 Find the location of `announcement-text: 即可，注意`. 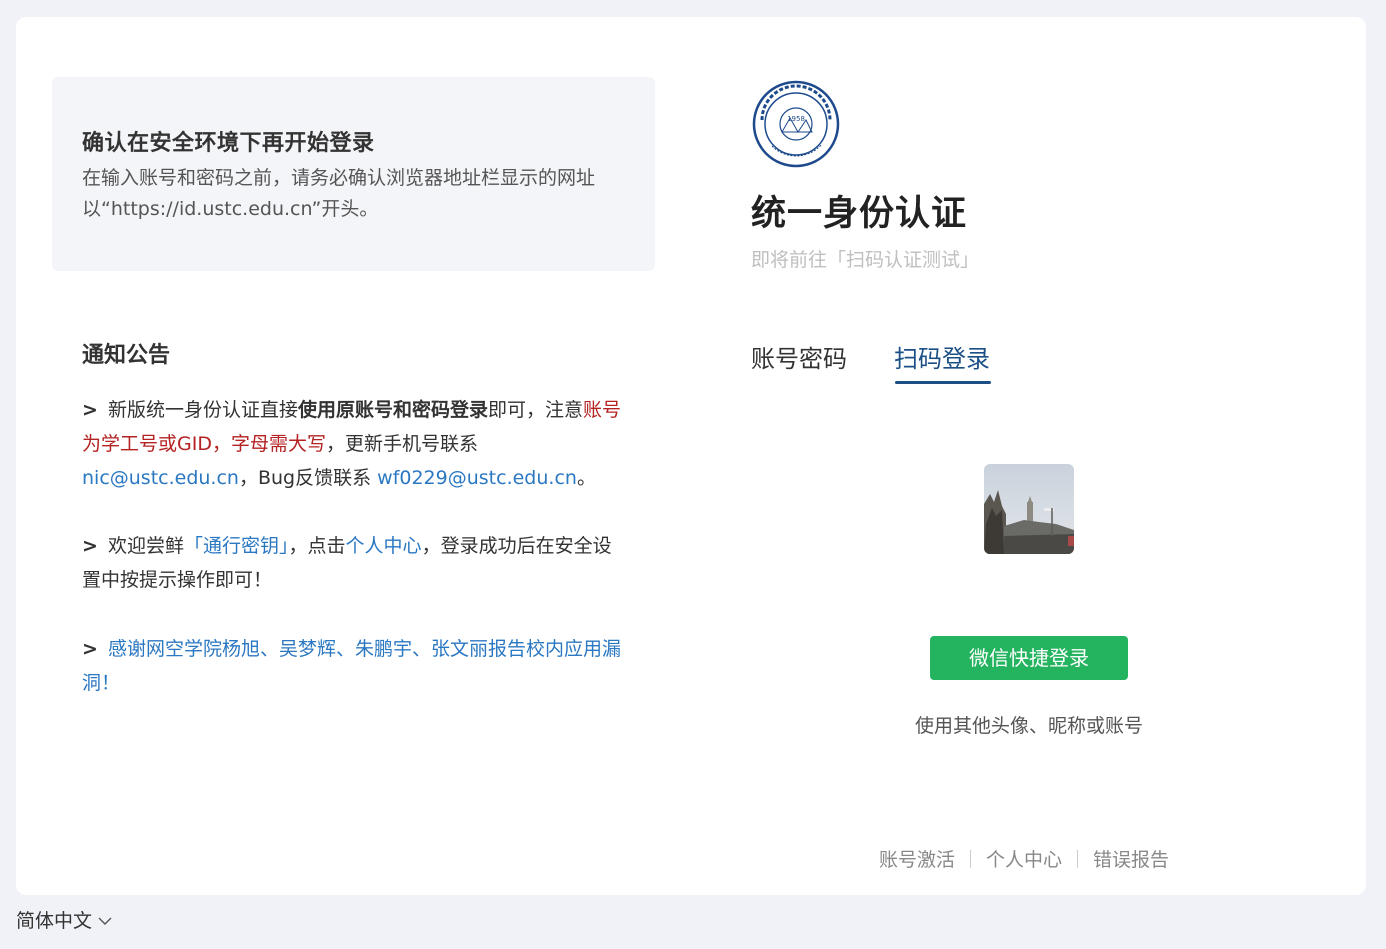

announcement-text: 即可，注意 is located at coordinates (536, 410).